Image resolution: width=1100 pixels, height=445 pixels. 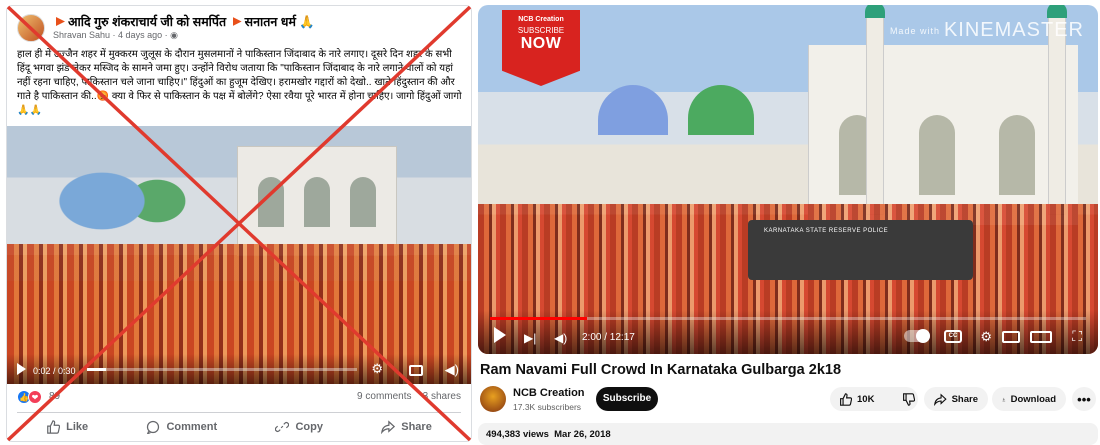 I want to click on shares-count: 3 shares, so click(x=442, y=396).